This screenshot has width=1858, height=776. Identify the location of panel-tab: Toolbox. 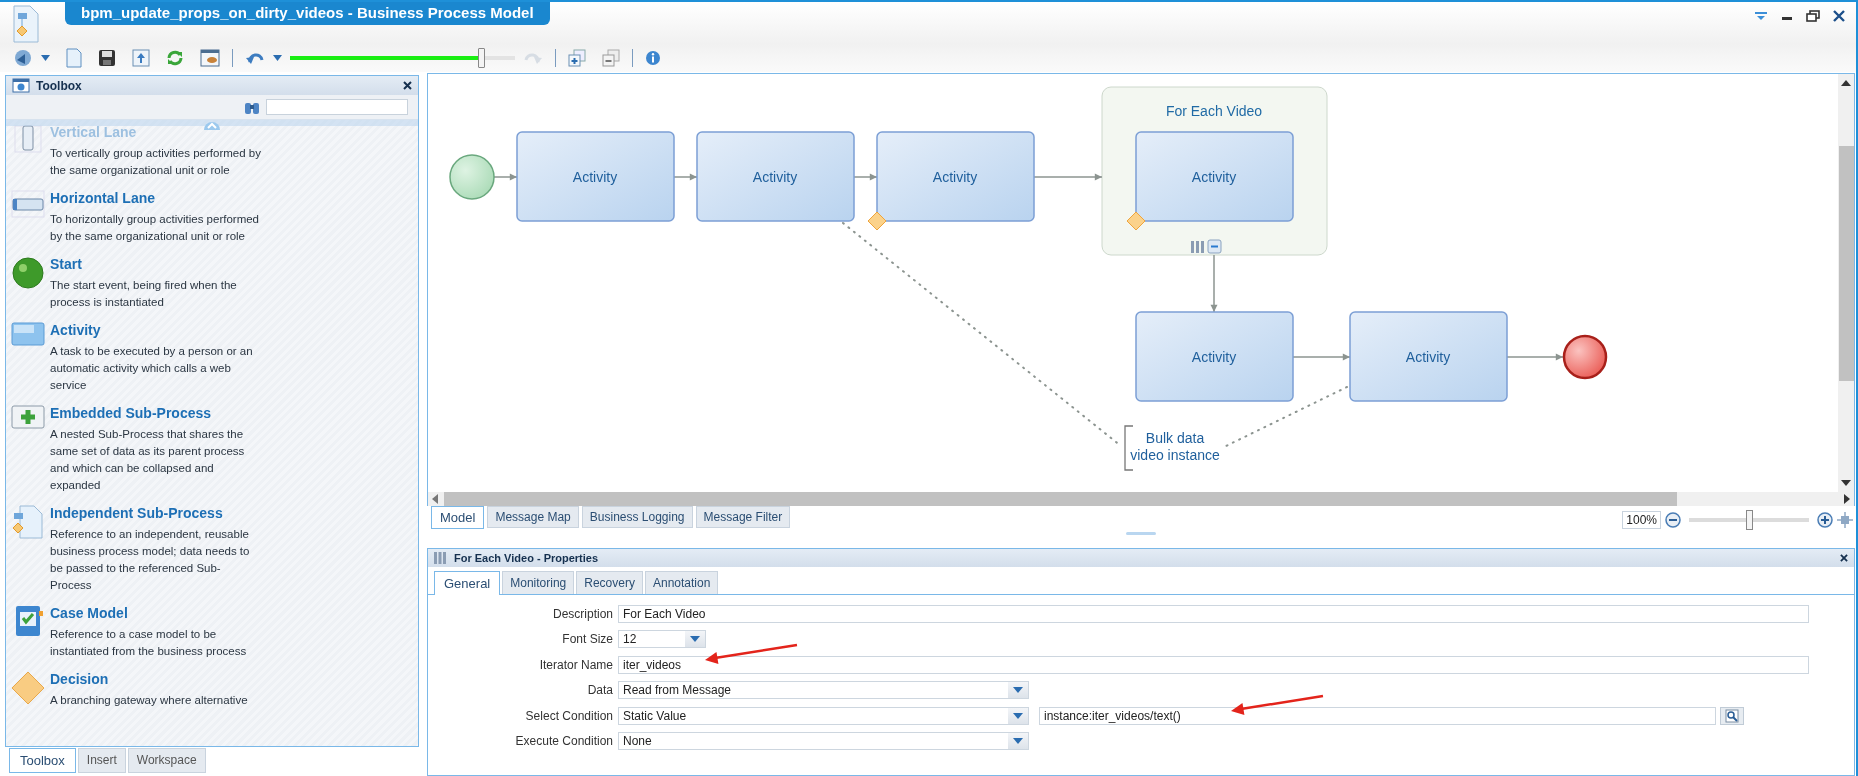
(42, 760).